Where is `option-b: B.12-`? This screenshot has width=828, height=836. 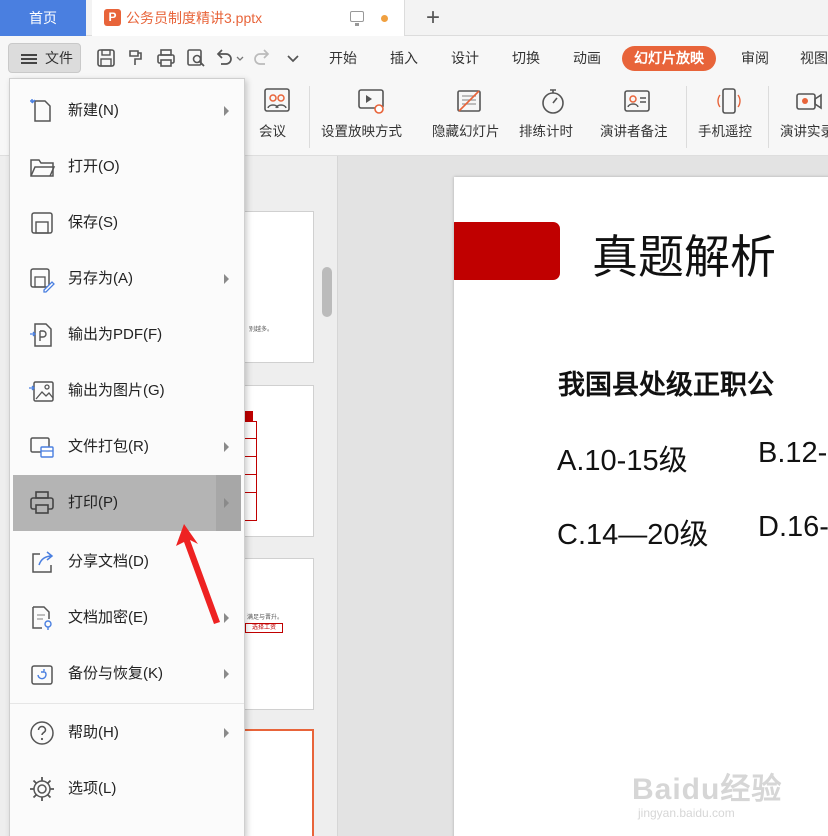 option-b: B.12- is located at coordinates (792, 453).